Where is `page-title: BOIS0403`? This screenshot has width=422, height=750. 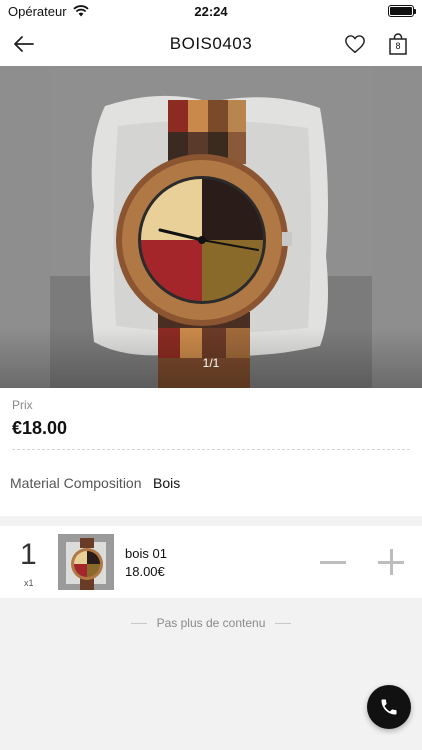
page-title: BOIS0403 is located at coordinates (211, 43).